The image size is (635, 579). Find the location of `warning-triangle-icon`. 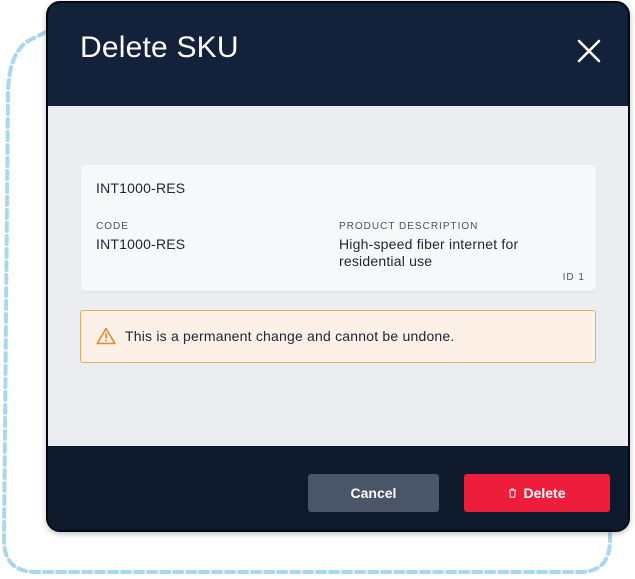

warning-triangle-icon is located at coordinates (106, 336).